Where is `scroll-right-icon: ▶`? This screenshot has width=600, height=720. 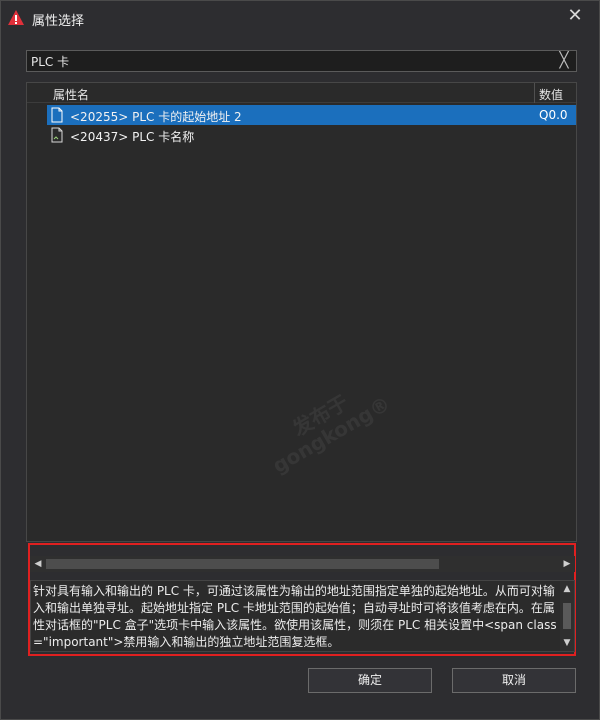 scroll-right-icon: ▶ is located at coordinates (567, 564).